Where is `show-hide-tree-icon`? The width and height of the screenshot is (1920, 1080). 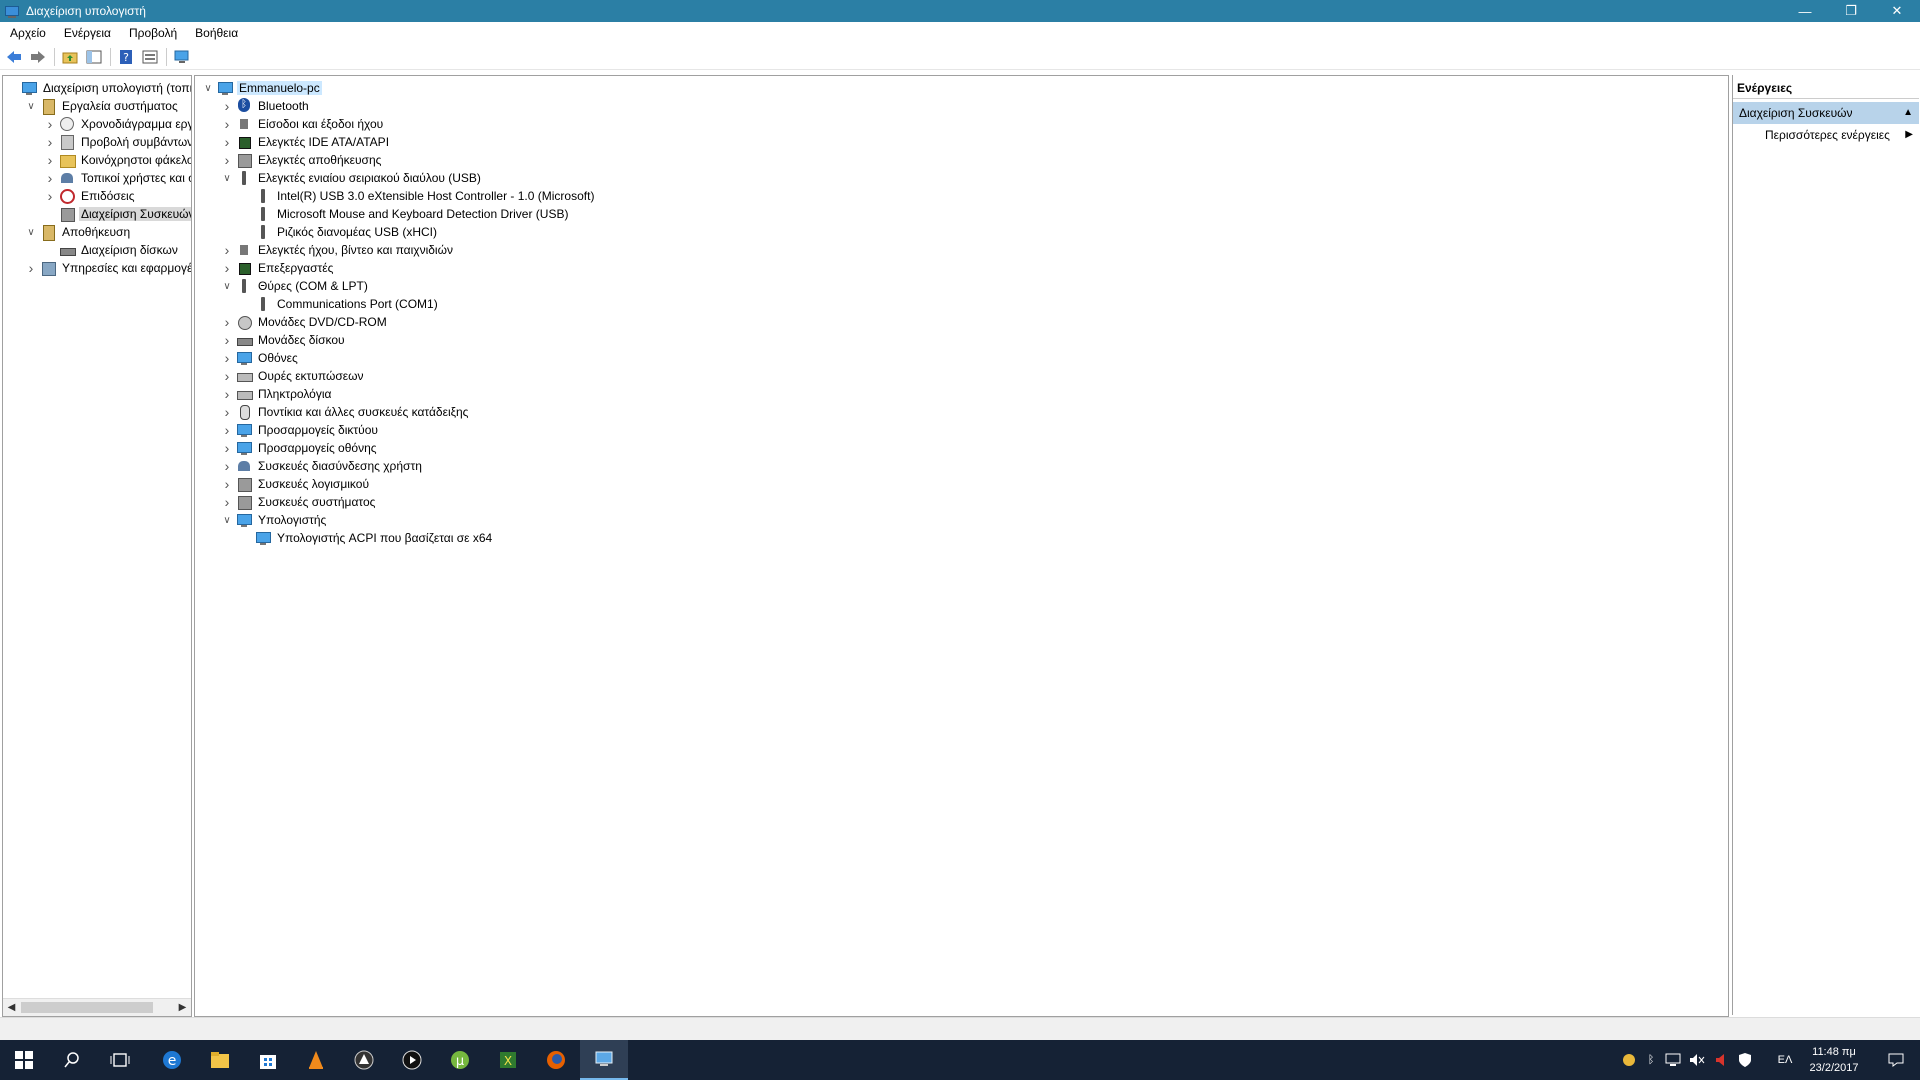 show-hide-tree-icon is located at coordinates (94, 57).